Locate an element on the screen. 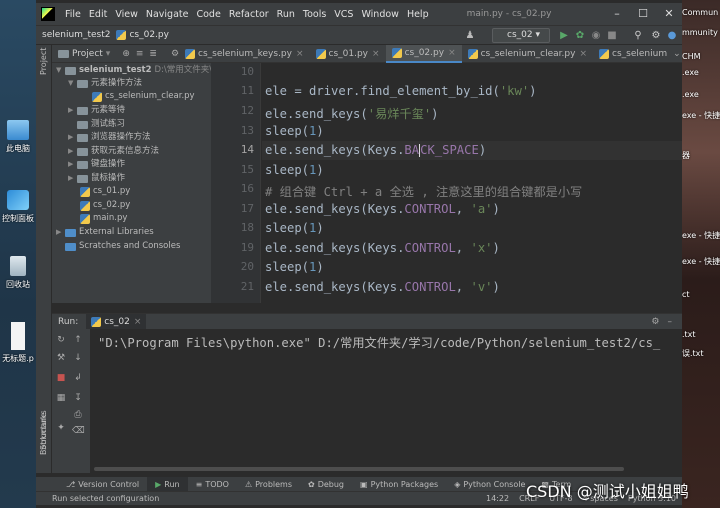 This screenshot has height=508, width=720. pin-icon: ✦ is located at coordinates (61, 428).